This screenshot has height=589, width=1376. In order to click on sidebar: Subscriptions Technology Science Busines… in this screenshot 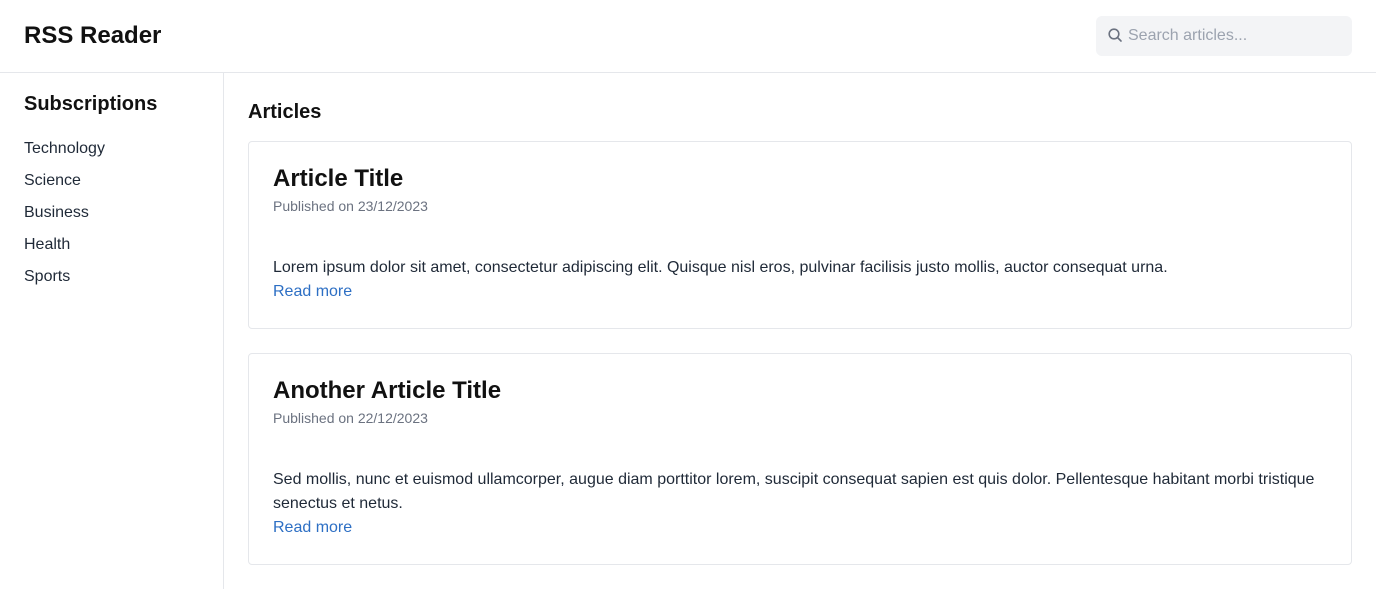, I will do `click(112, 331)`.